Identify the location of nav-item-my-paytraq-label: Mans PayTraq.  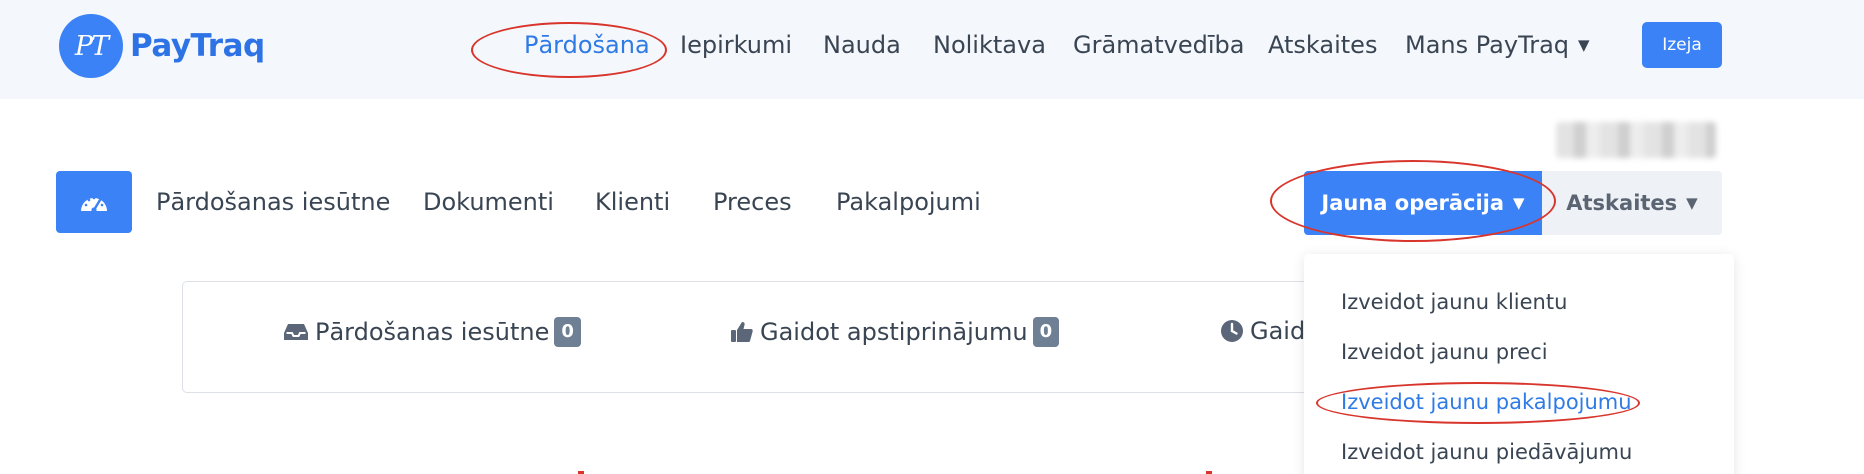
(1487, 45).